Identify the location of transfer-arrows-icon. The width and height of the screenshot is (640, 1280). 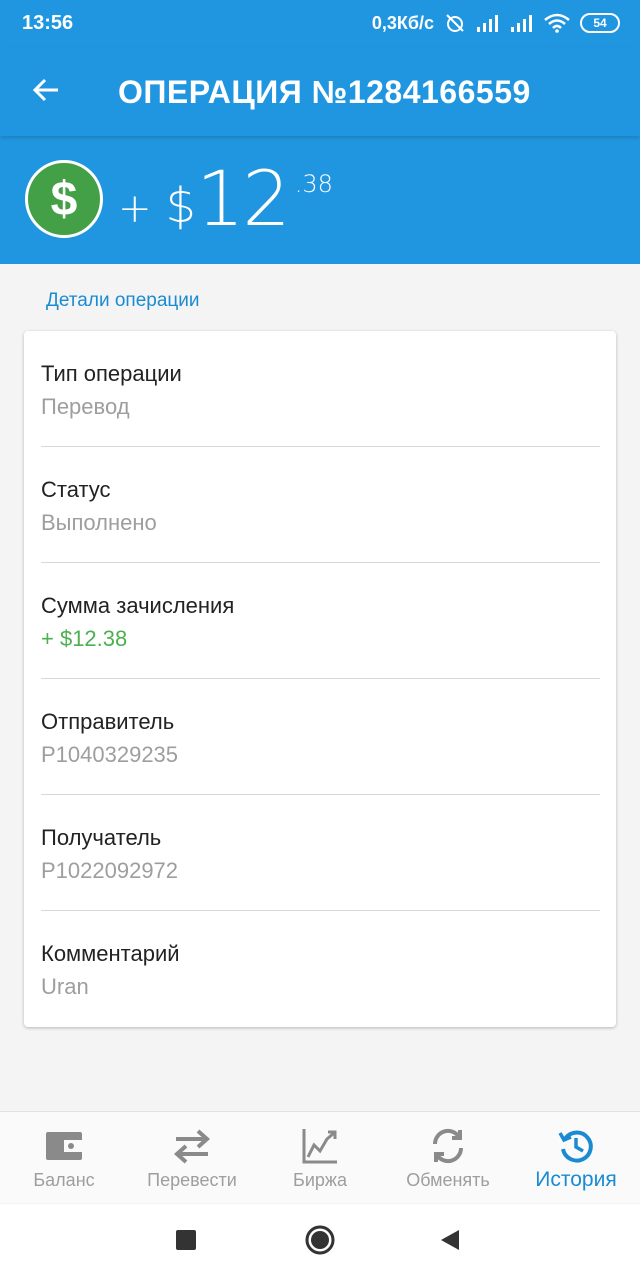
(192, 1146).